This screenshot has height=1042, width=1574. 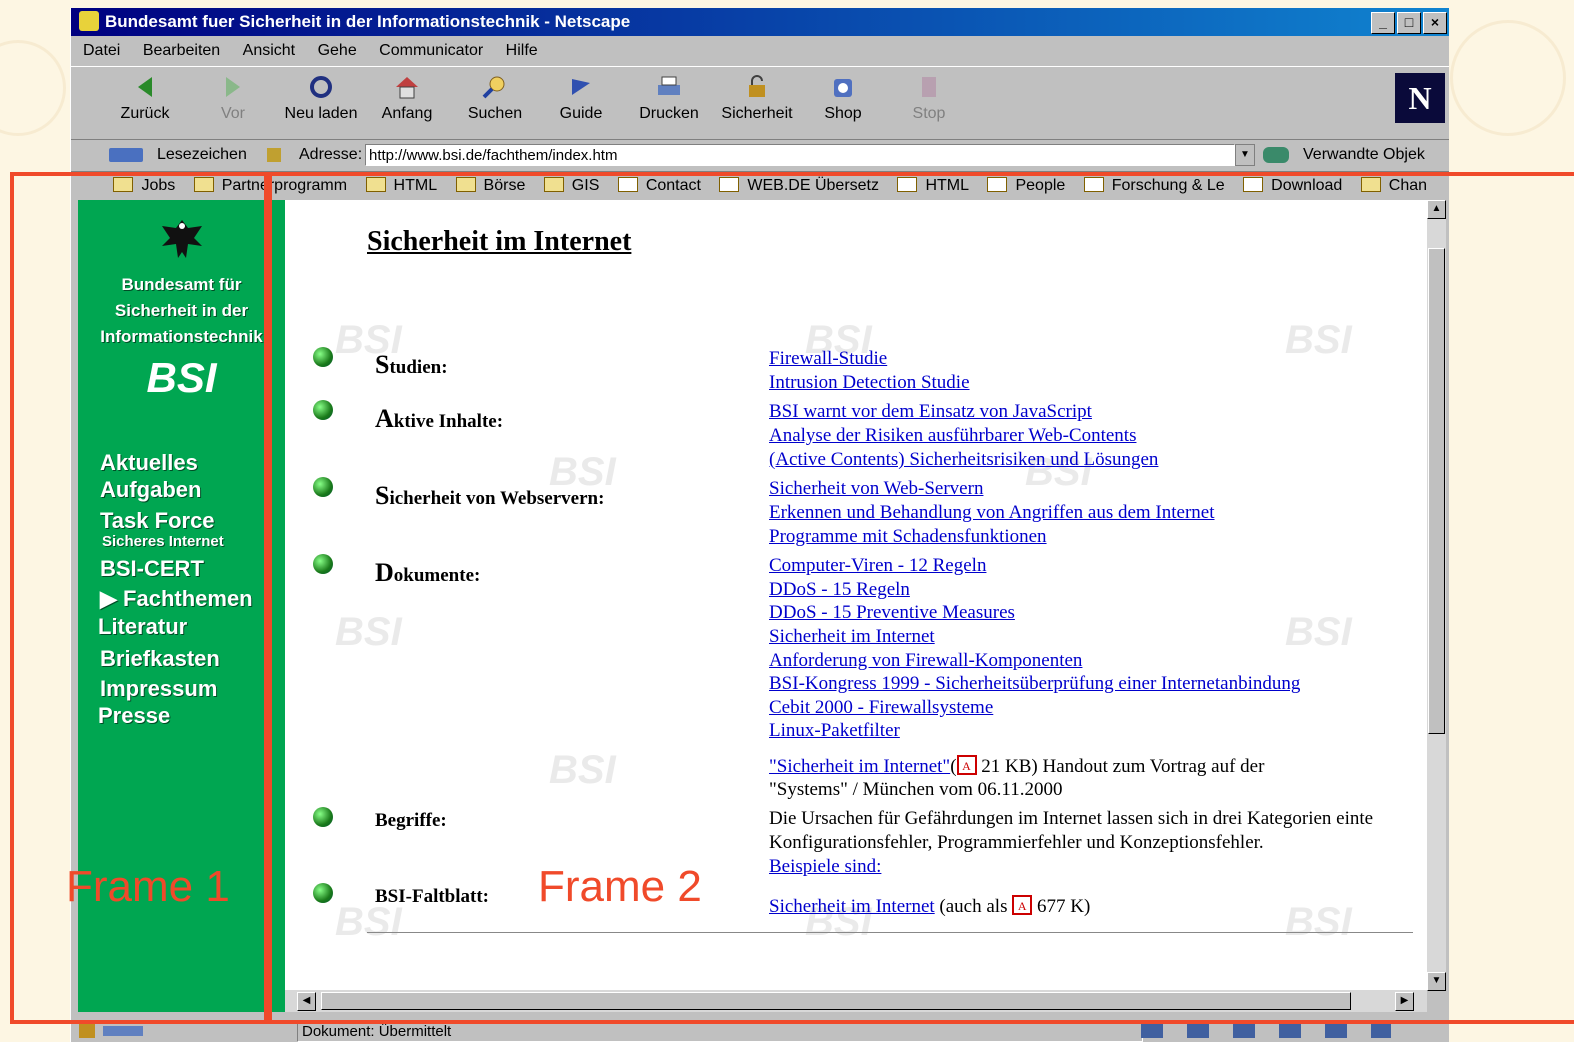 What do you see at coordinates (1364, 155) in the screenshot?
I see `related-button: Verwandte Objek` at bounding box center [1364, 155].